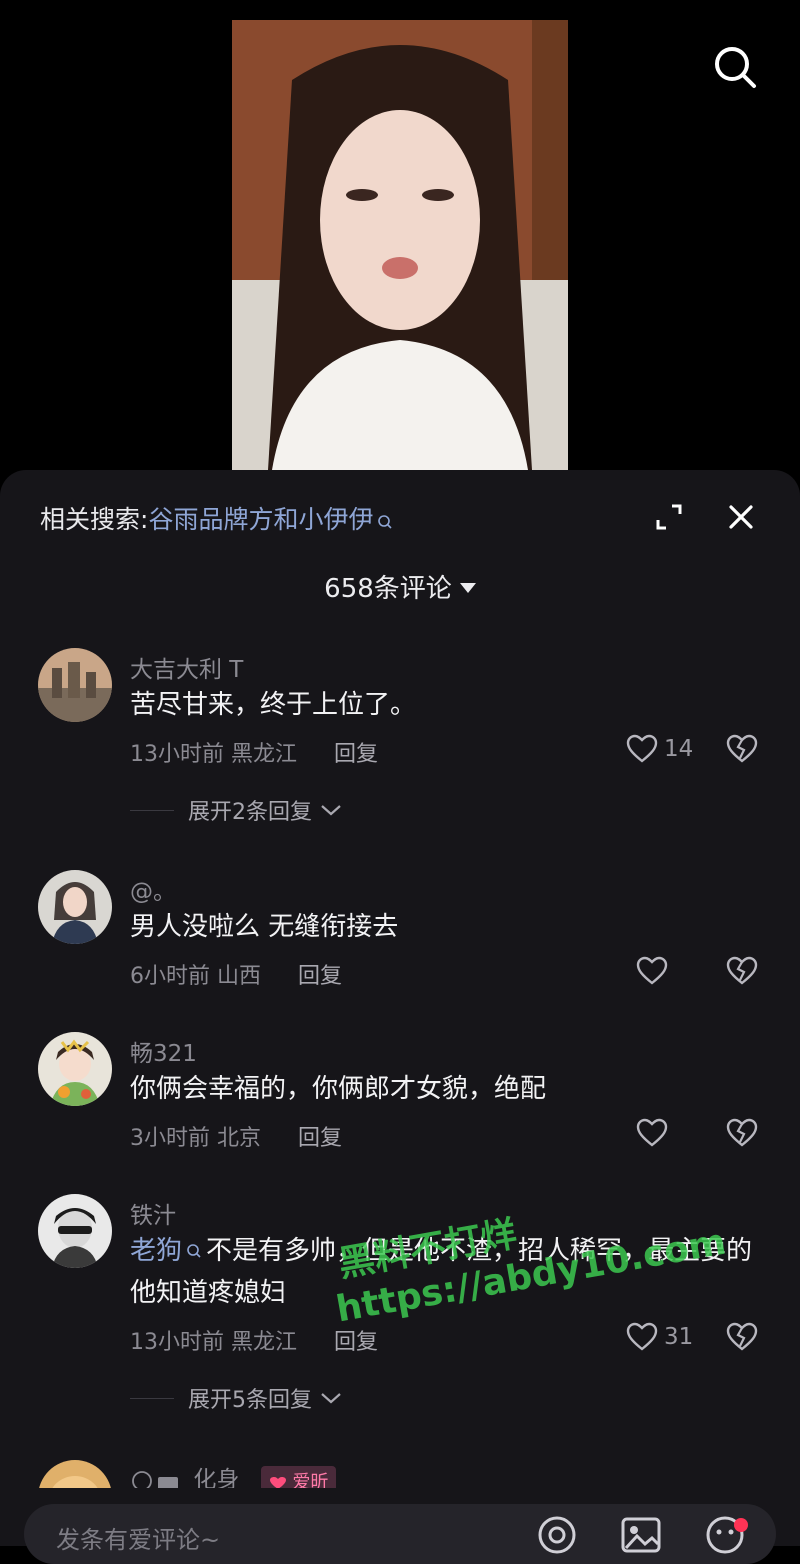 This screenshot has height=1564, width=800. I want to click on comment-input-placeholder: 发条有爱评论~, so click(138, 1540).